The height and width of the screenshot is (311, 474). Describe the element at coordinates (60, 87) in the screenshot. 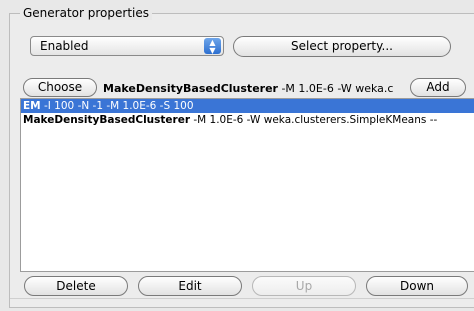

I see `choose-button: Choose` at that location.